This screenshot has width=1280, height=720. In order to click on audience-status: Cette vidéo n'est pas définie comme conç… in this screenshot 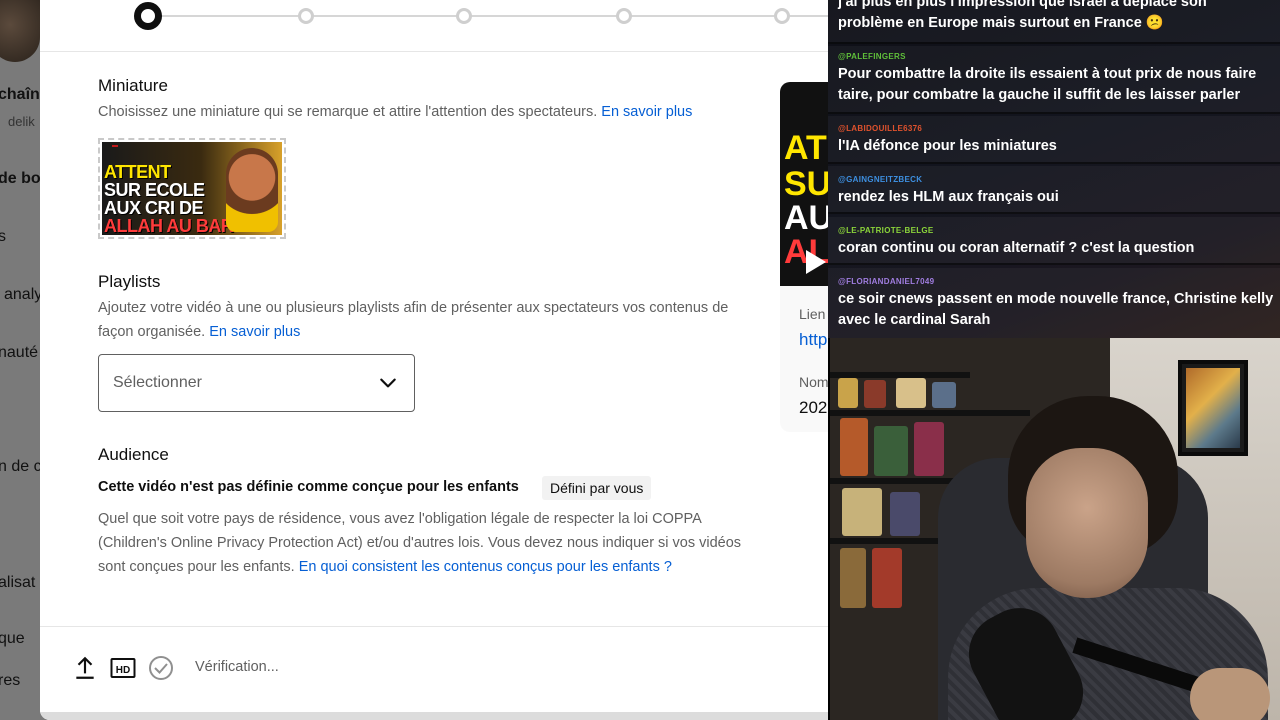, I will do `click(308, 487)`.